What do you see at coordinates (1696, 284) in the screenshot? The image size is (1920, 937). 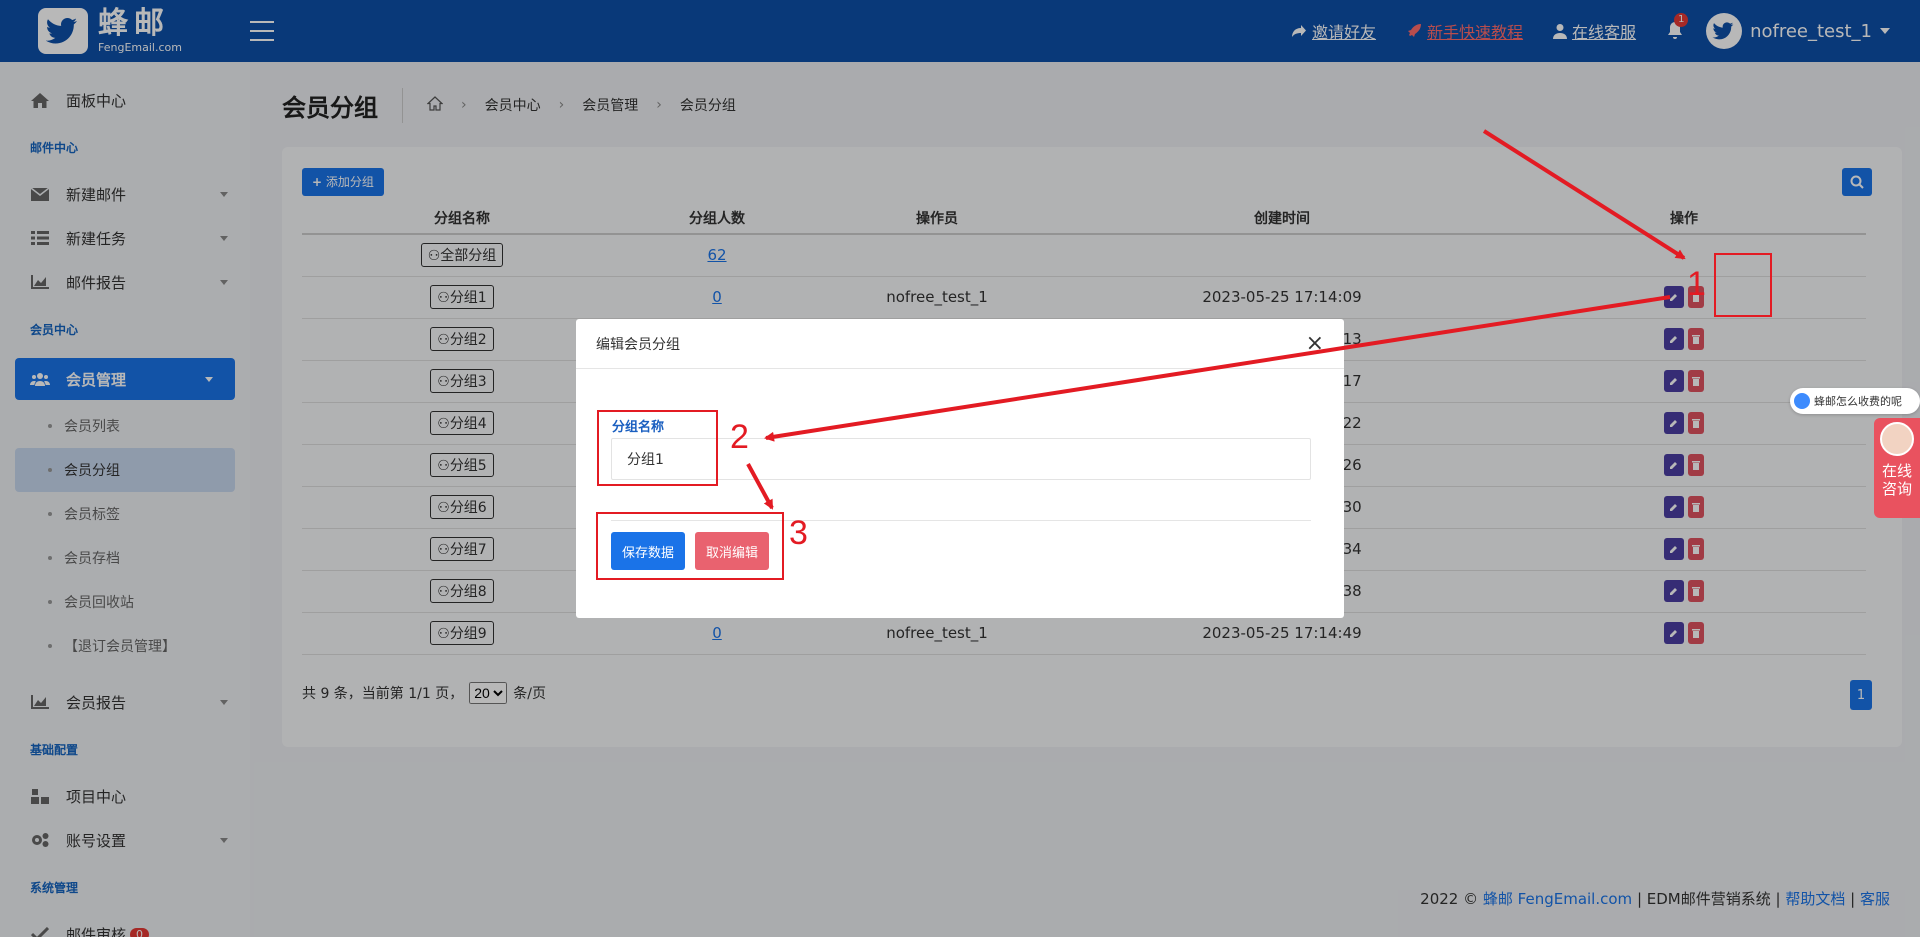 I see `annotation-number-1: 1` at bounding box center [1696, 284].